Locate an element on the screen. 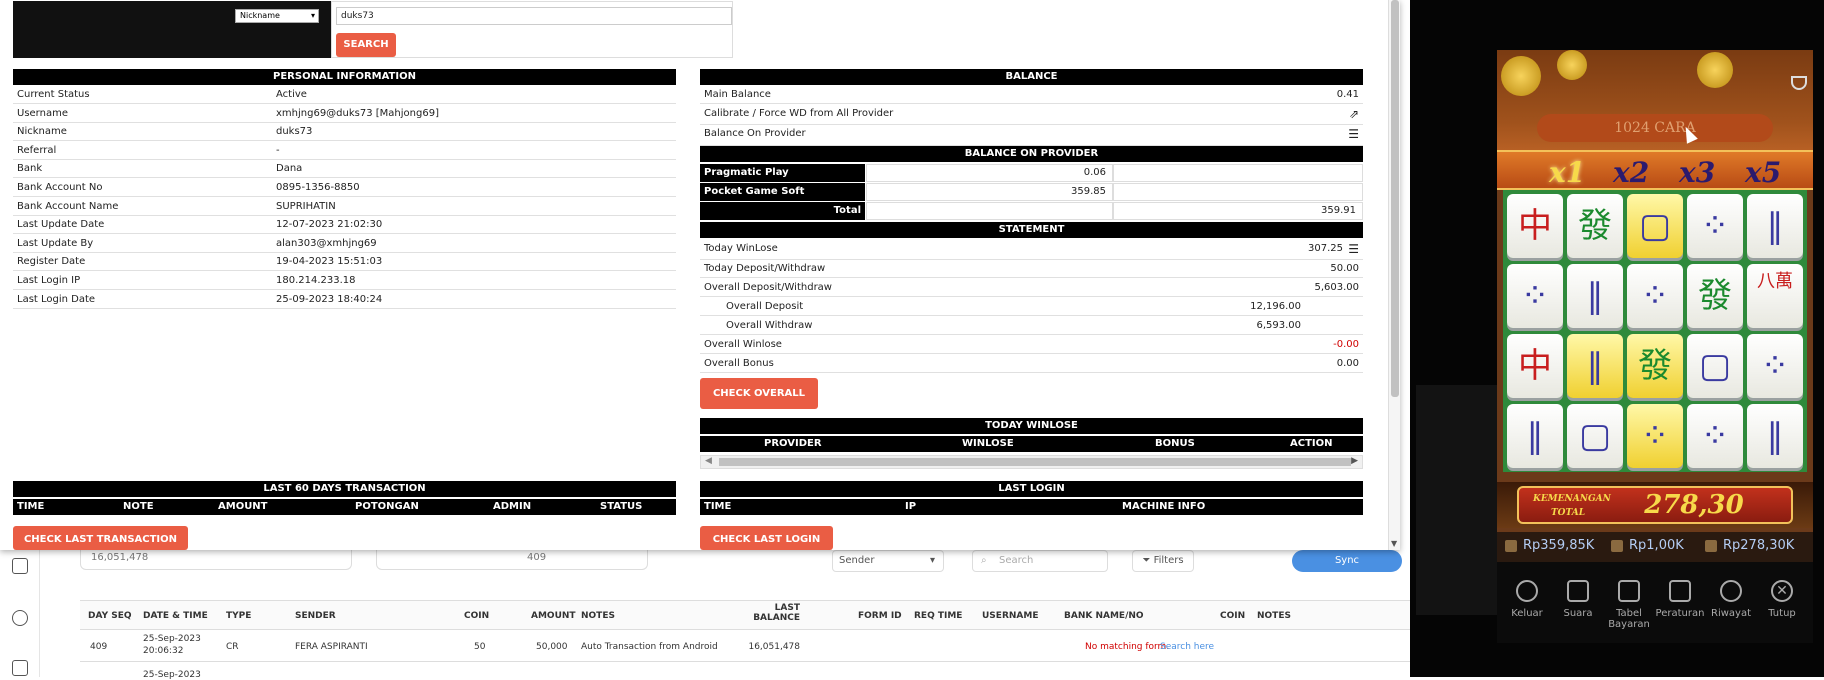  book-icon is located at coordinates (20, 668).